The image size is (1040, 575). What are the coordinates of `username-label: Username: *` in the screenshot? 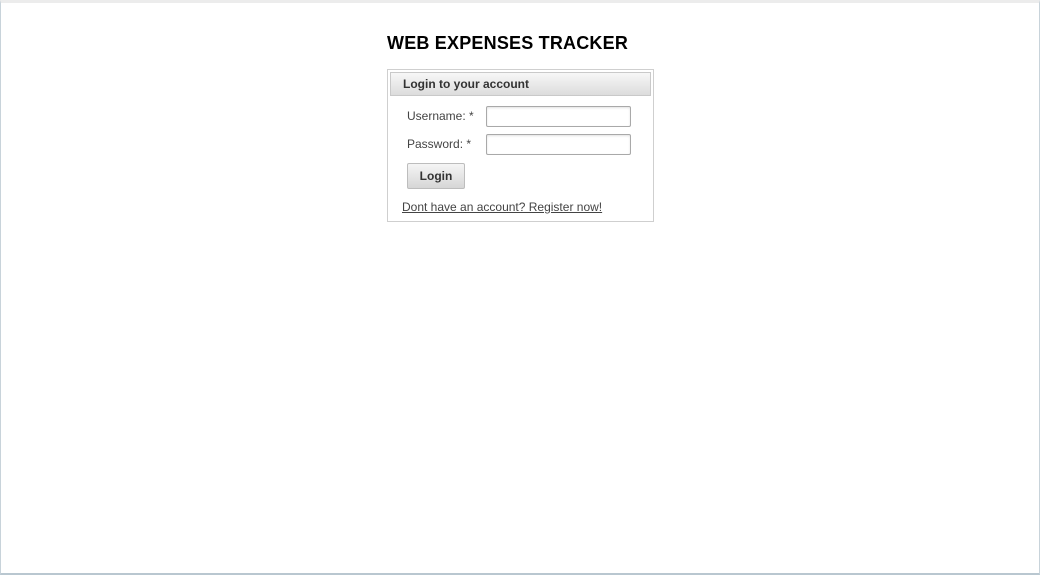 It's located at (440, 116).